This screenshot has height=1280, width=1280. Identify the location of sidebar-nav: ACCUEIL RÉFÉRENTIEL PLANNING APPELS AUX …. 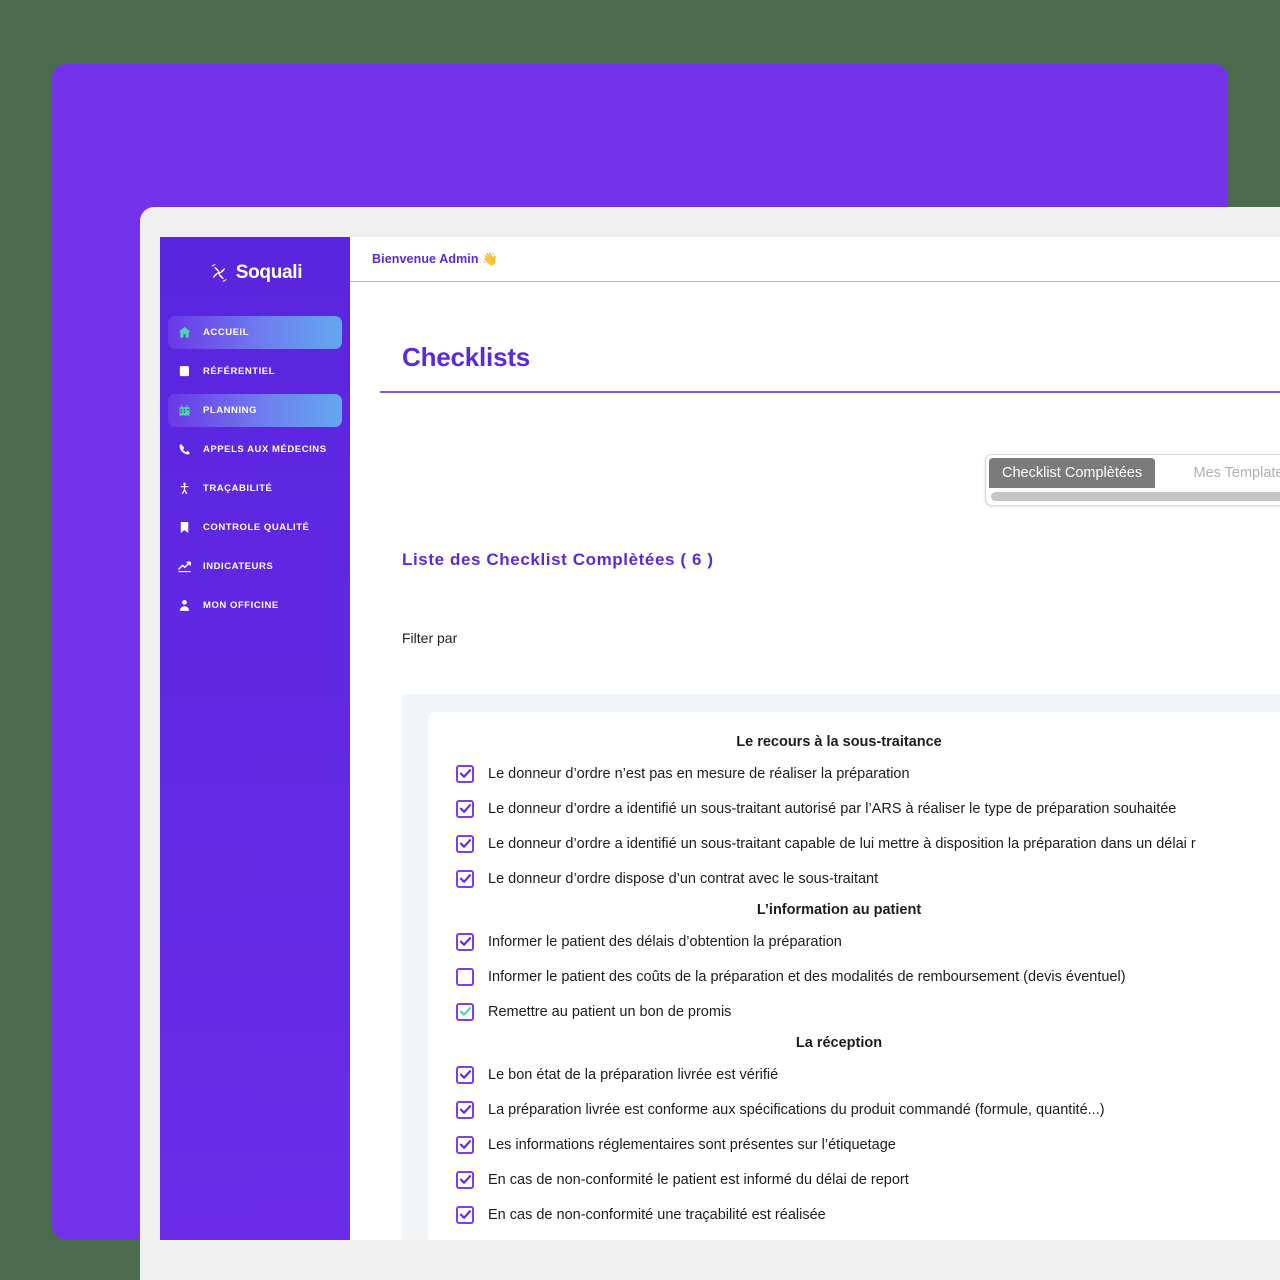
(255, 469).